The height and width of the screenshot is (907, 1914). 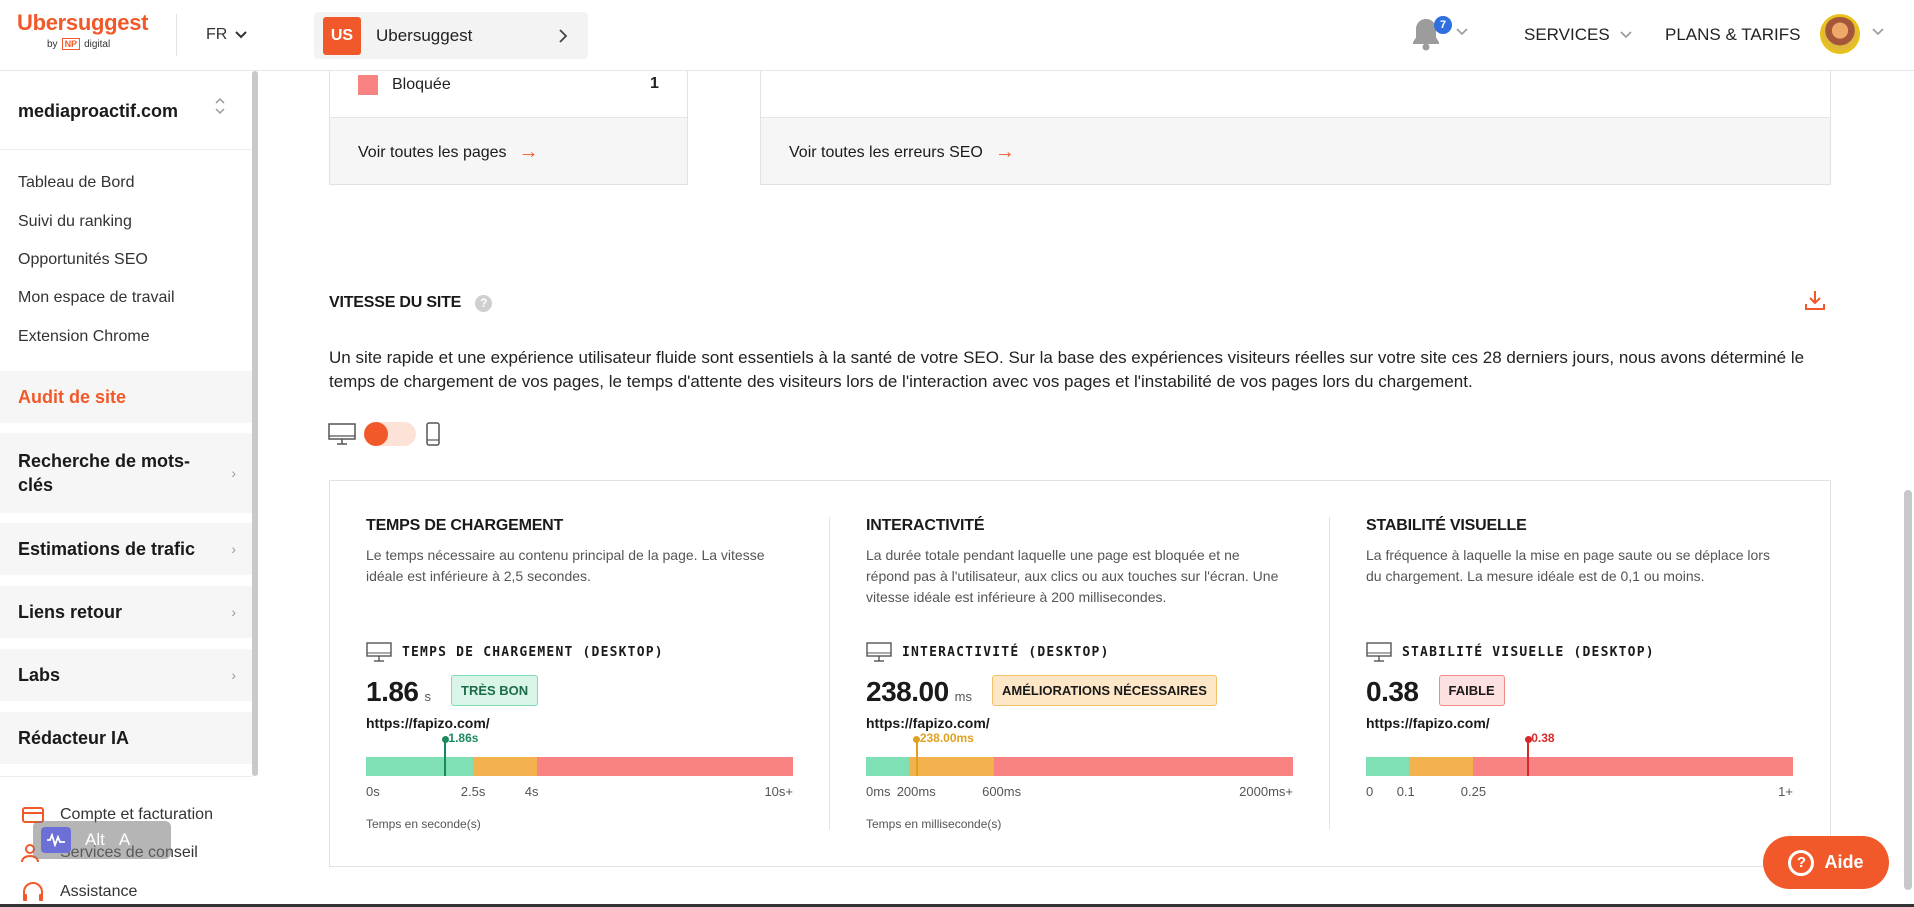 I want to click on logo-digital: digital, so click(x=97, y=44).